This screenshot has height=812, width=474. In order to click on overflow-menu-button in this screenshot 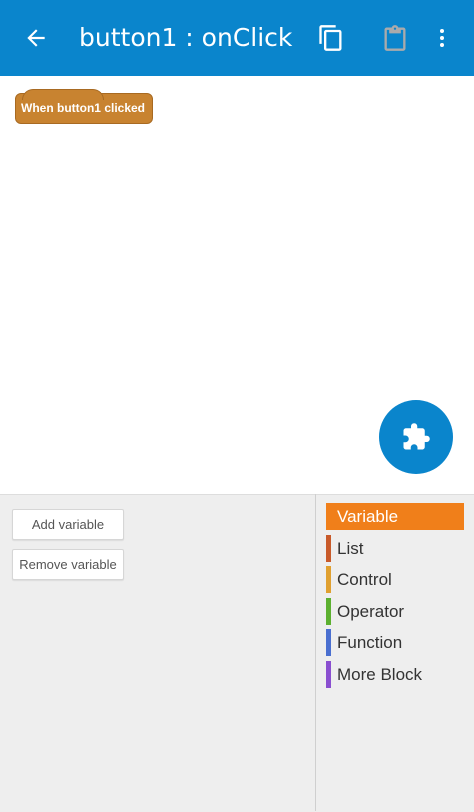, I will do `click(442, 38)`.